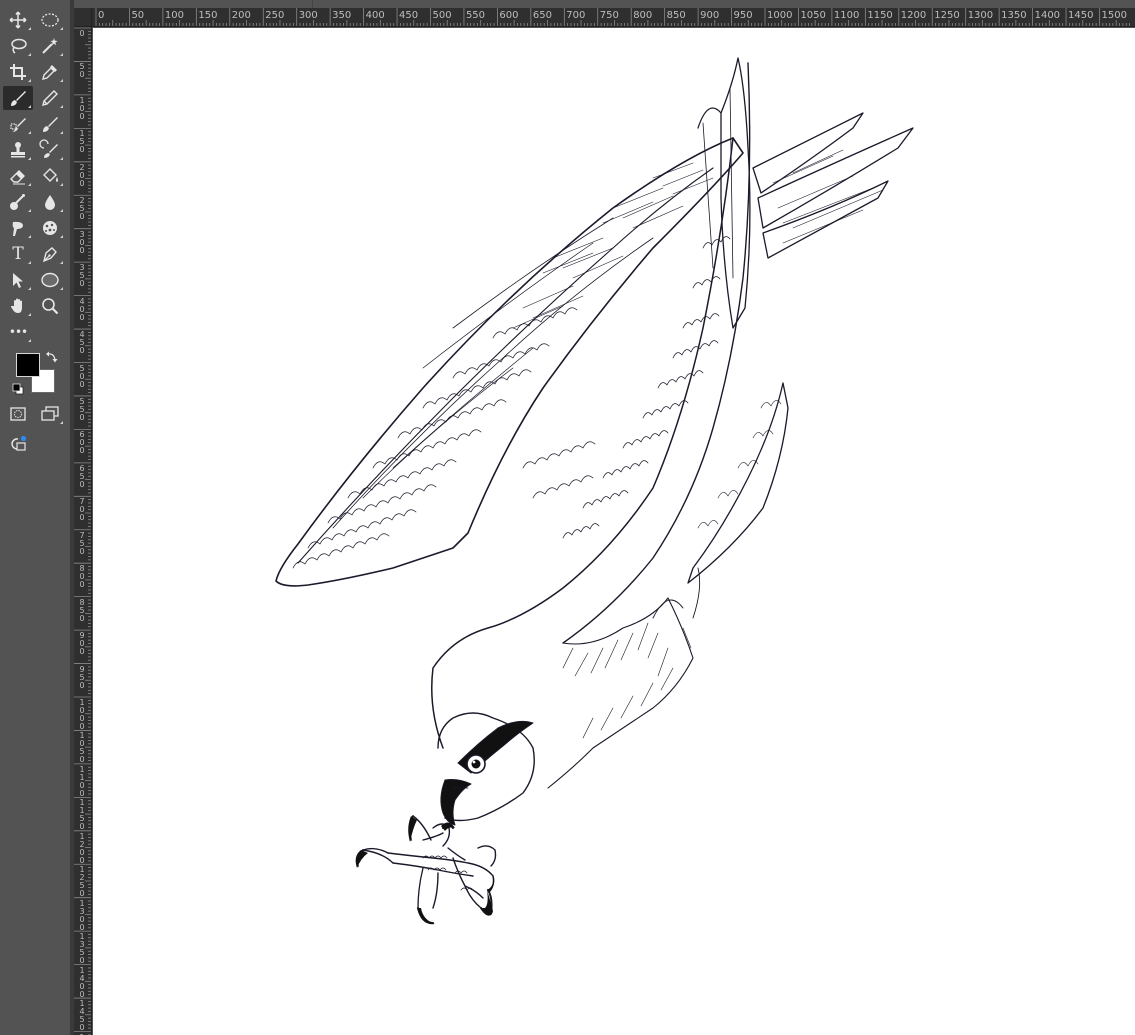 The width and height of the screenshot is (1135, 1035). I want to click on pencil-tool, so click(50, 98).